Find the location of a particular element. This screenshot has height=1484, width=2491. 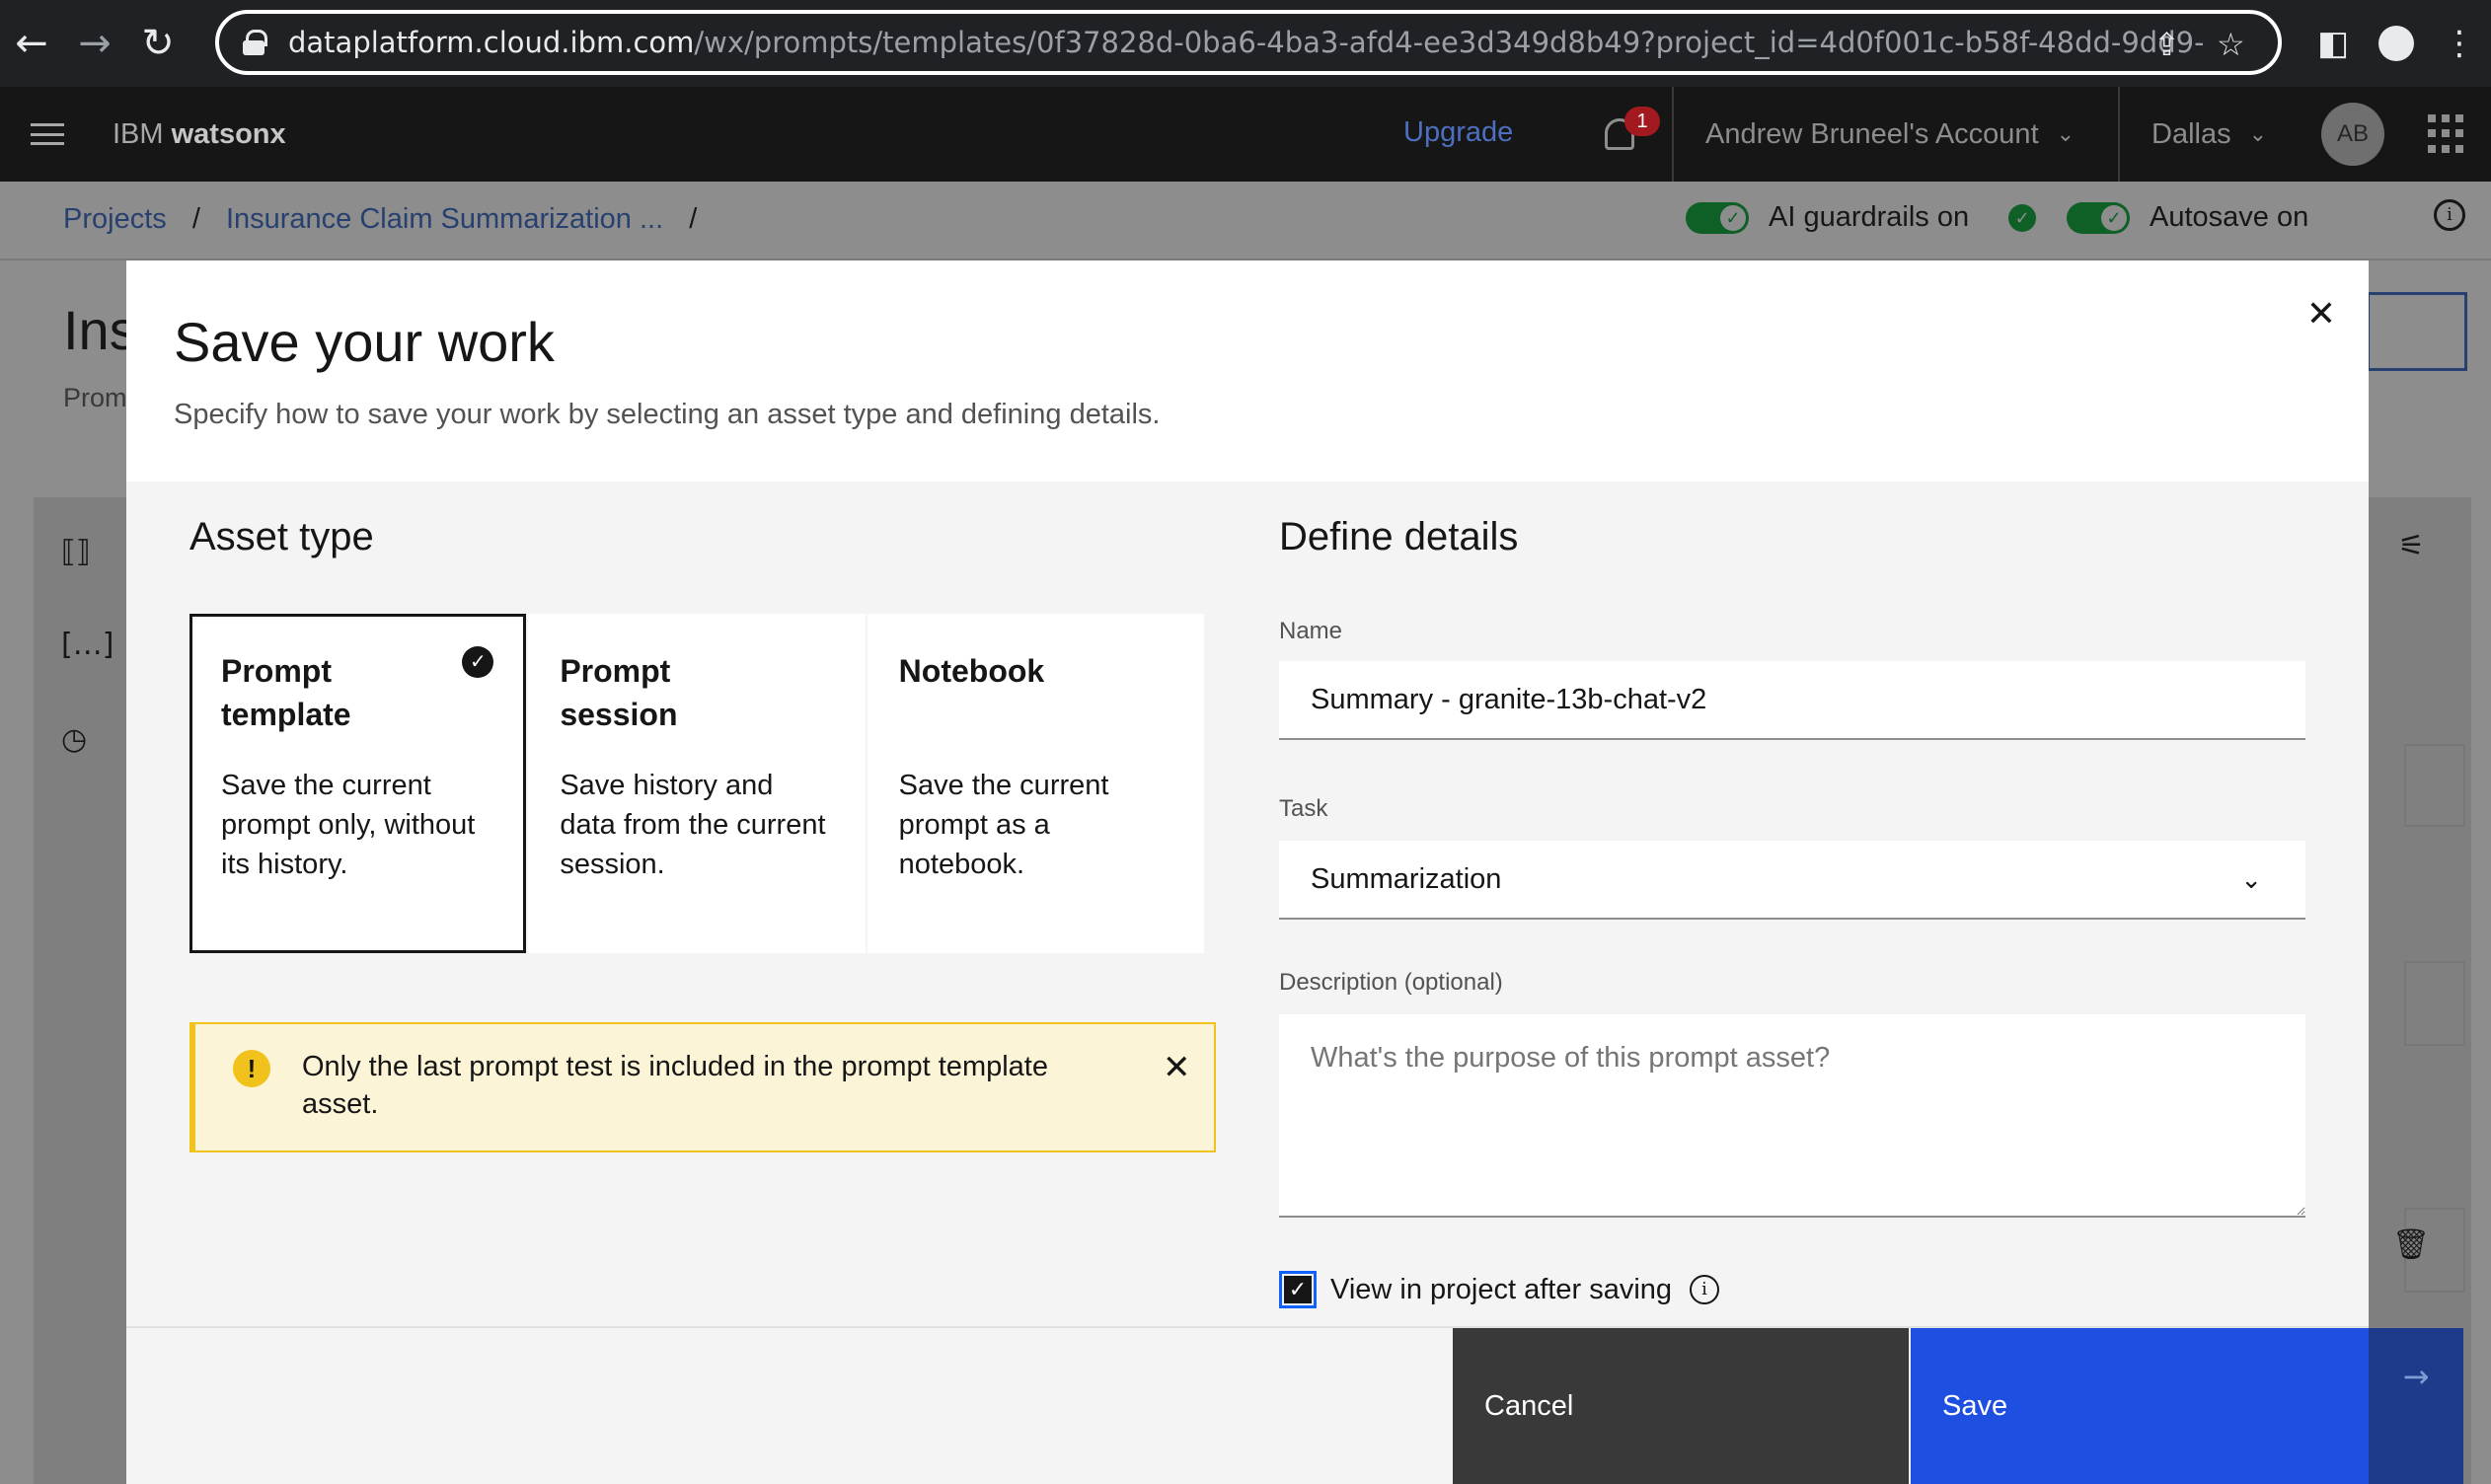

page-subtitle: Prom is located at coordinates (95, 397).